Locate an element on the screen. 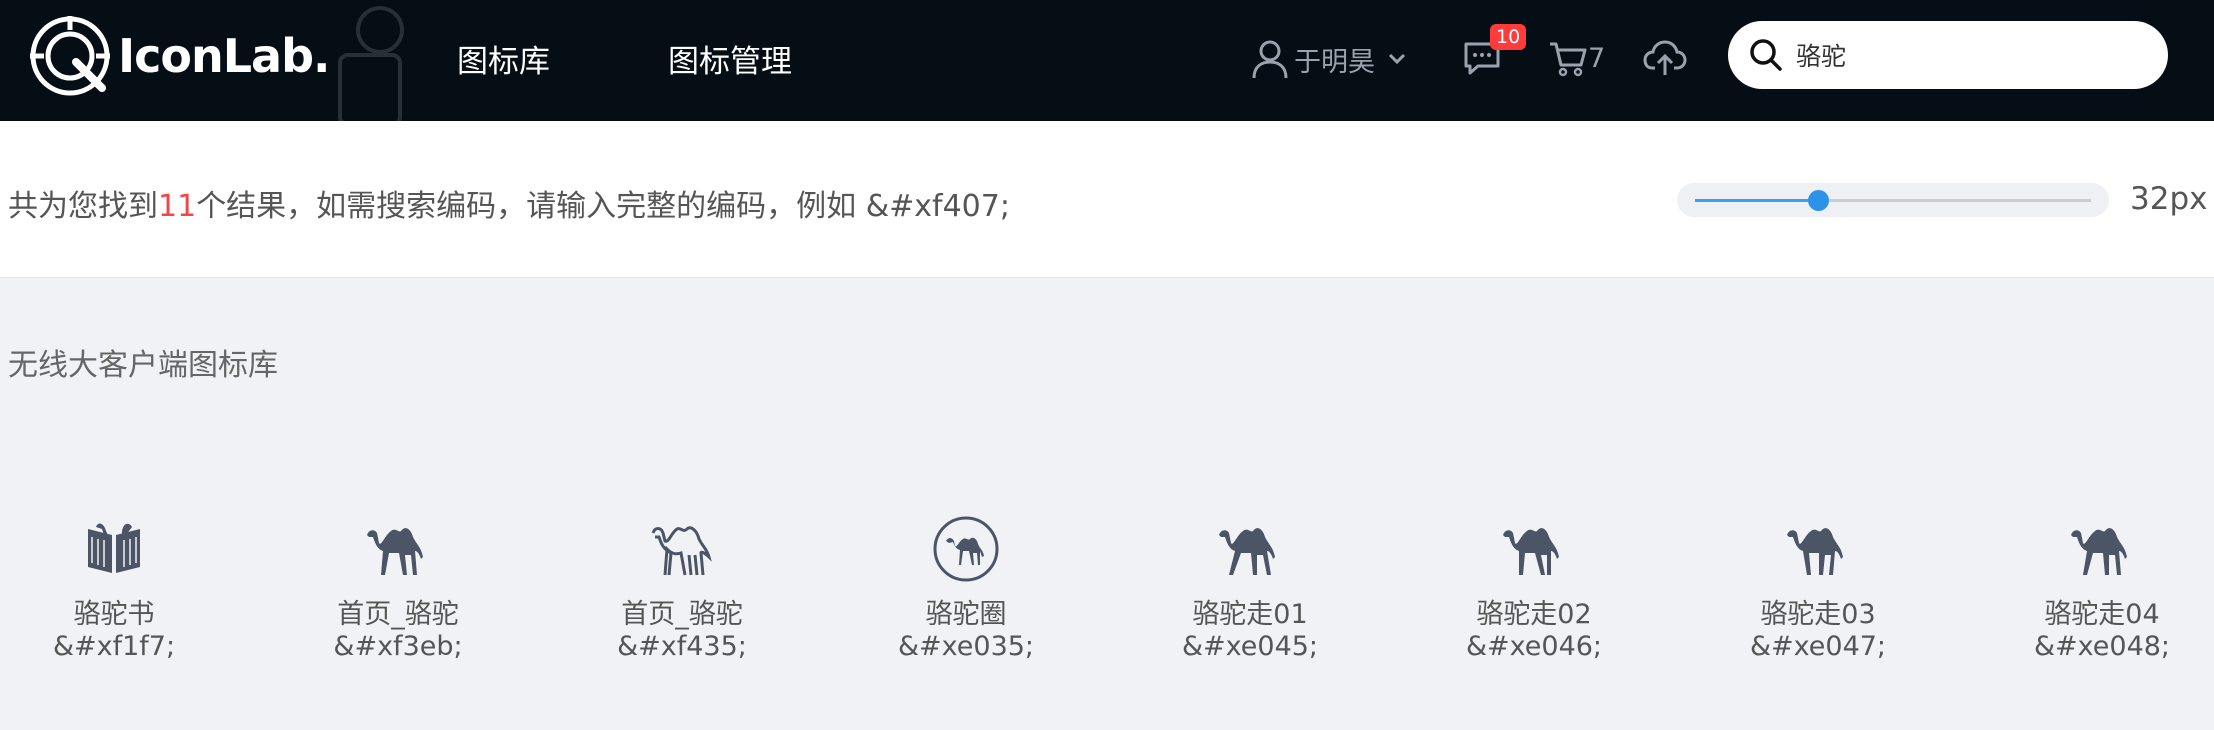 The width and height of the screenshot is (2214, 730). icon-code: &#xe046; is located at coordinates (1534, 646).